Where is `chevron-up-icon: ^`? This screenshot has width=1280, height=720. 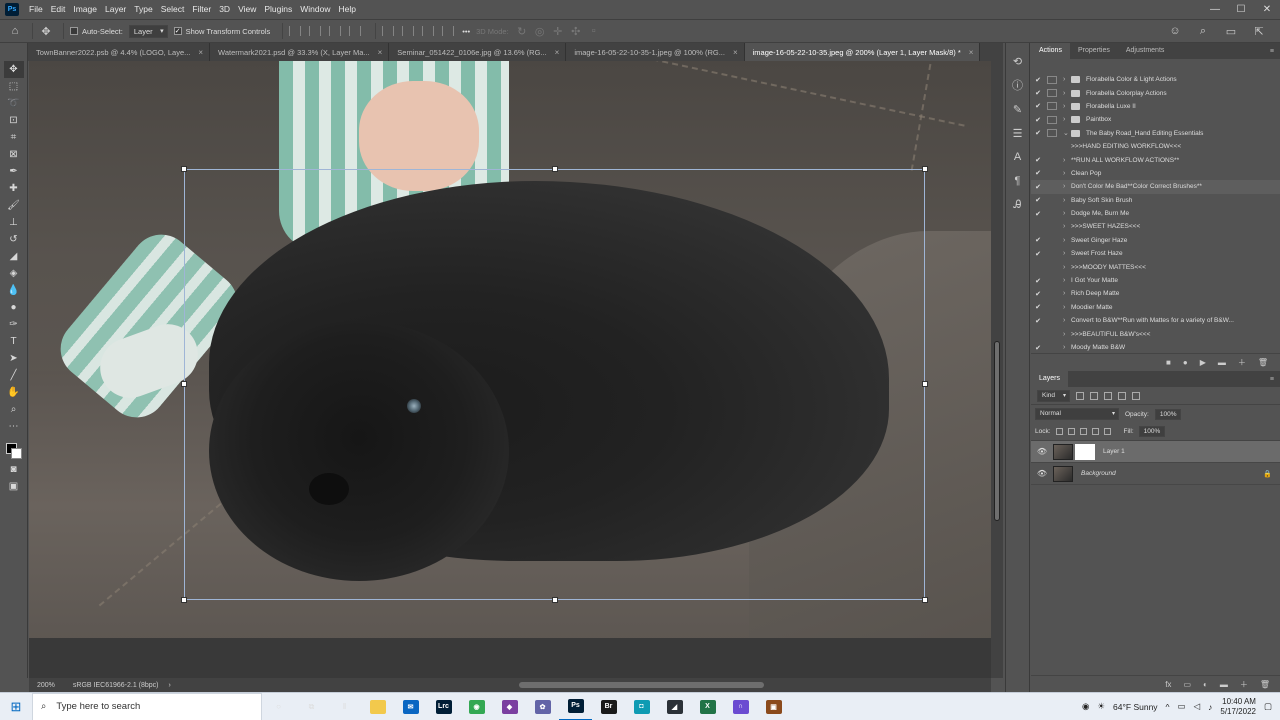
chevron-up-icon: ^ is located at coordinates (1168, 707).